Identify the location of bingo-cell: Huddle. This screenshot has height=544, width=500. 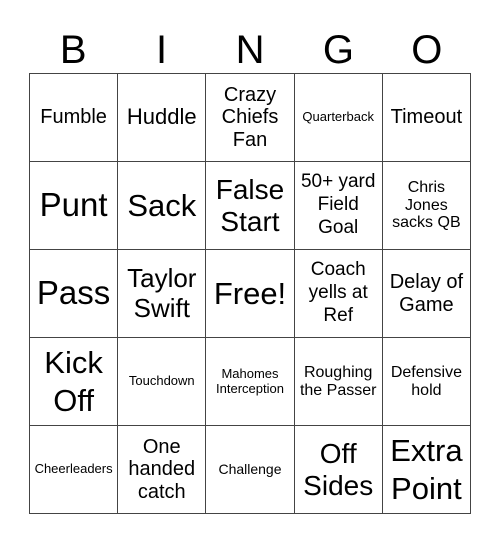
(162, 118).